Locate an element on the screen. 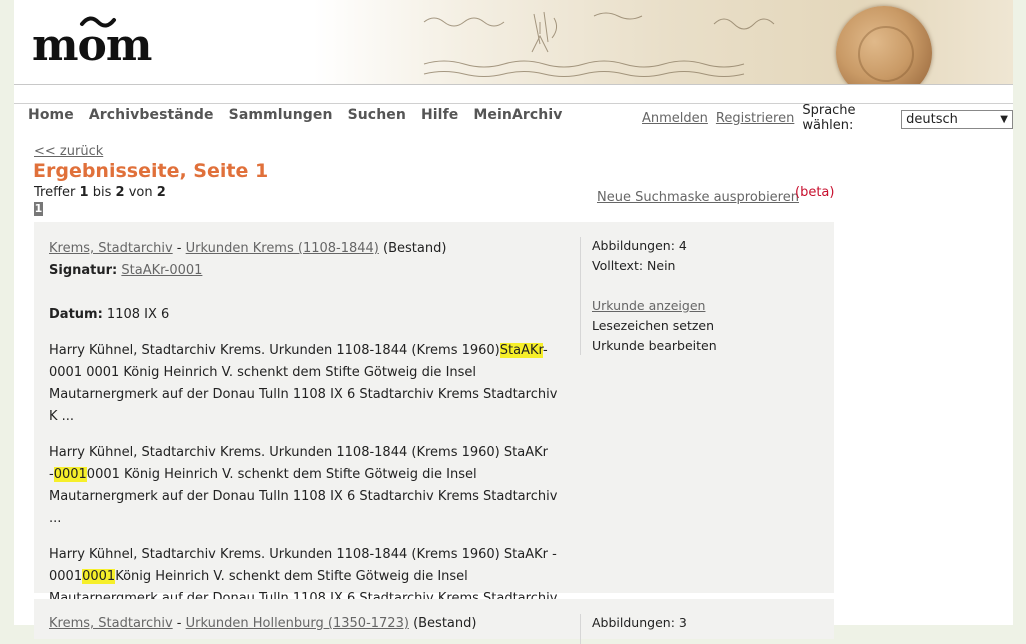  date-value: 1108 IX 6 is located at coordinates (138, 314).